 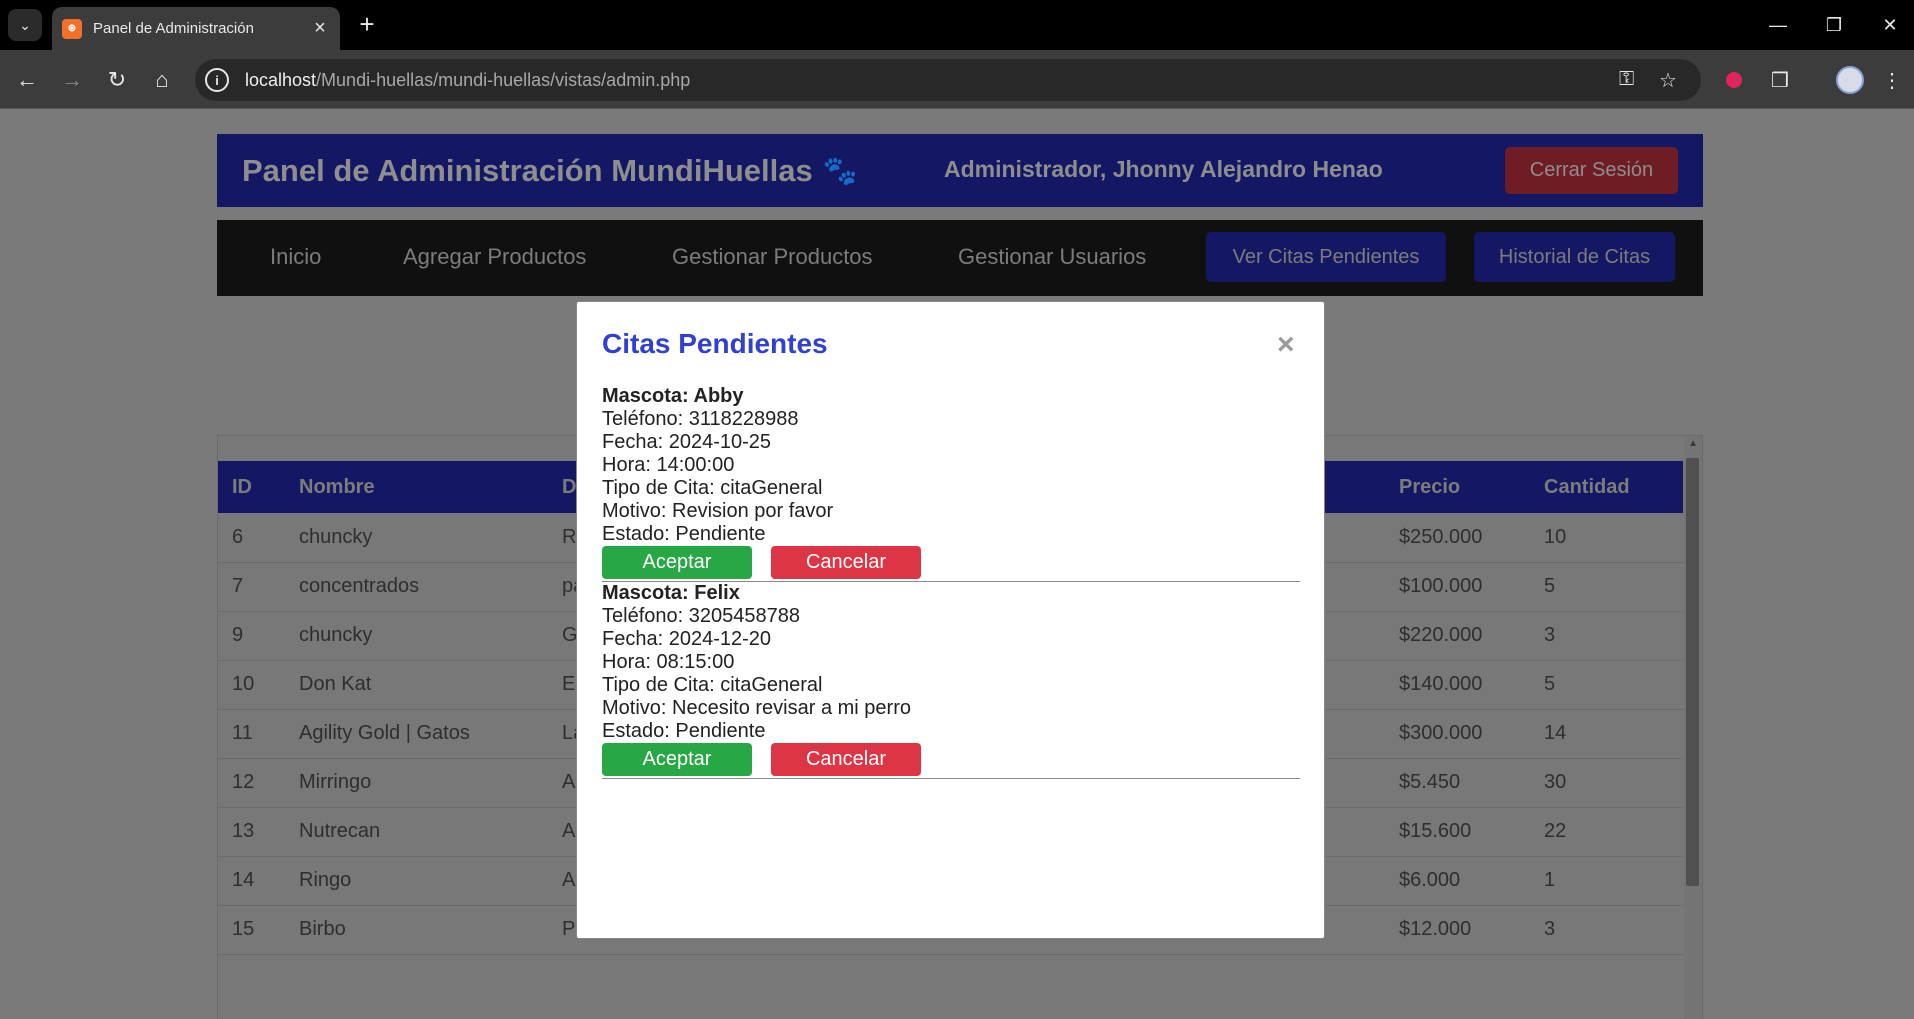 I want to click on paw-icon: 🐾, so click(x=840, y=170).